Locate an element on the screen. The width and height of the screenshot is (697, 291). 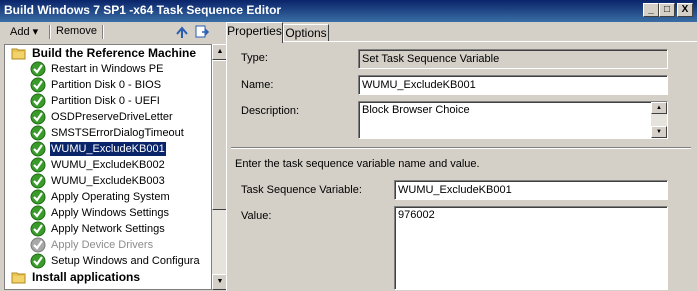
tree-item-label: Restart in Windows PE is located at coordinates (107, 69).